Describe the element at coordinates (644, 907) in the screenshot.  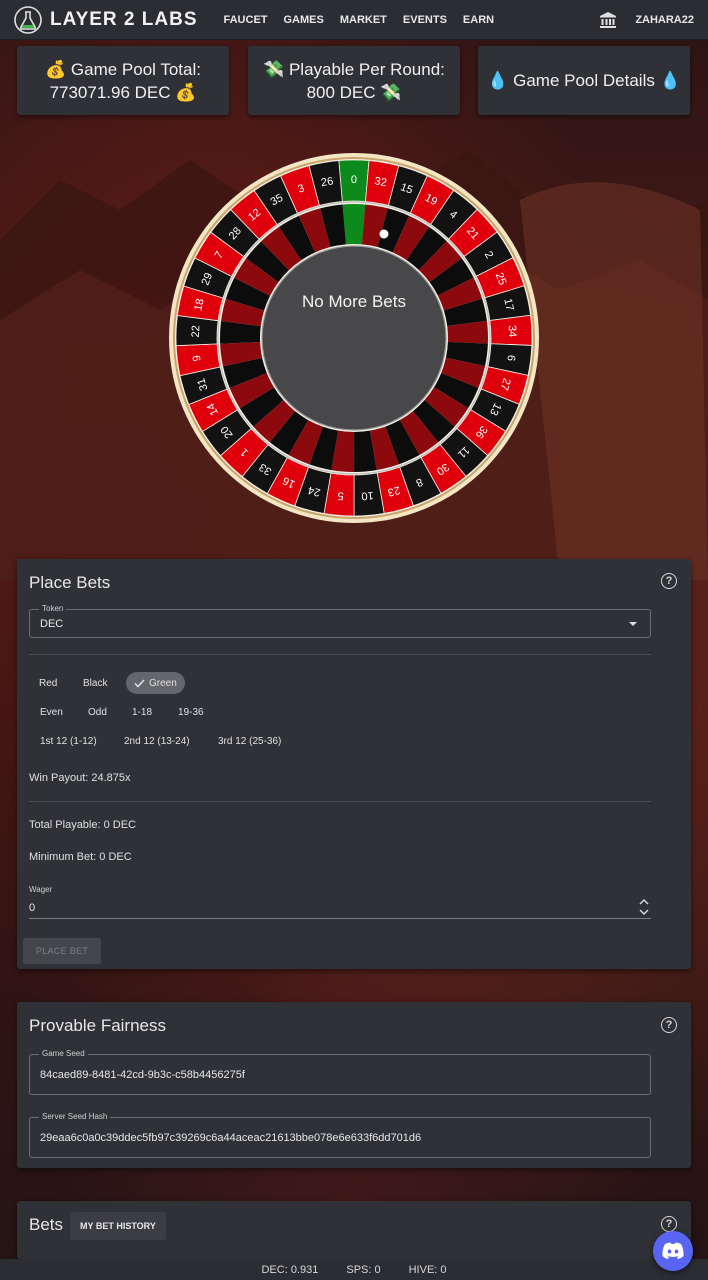
I see `stepper-arrows-icon` at that location.